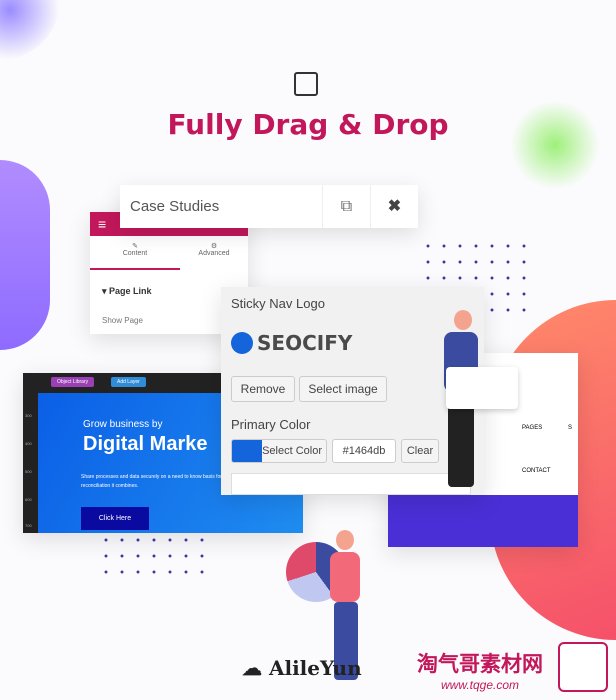 The width and height of the screenshot is (616, 700). Describe the element at coordinates (128, 382) in the screenshot. I see `add-layer-button: Add Layer` at that location.